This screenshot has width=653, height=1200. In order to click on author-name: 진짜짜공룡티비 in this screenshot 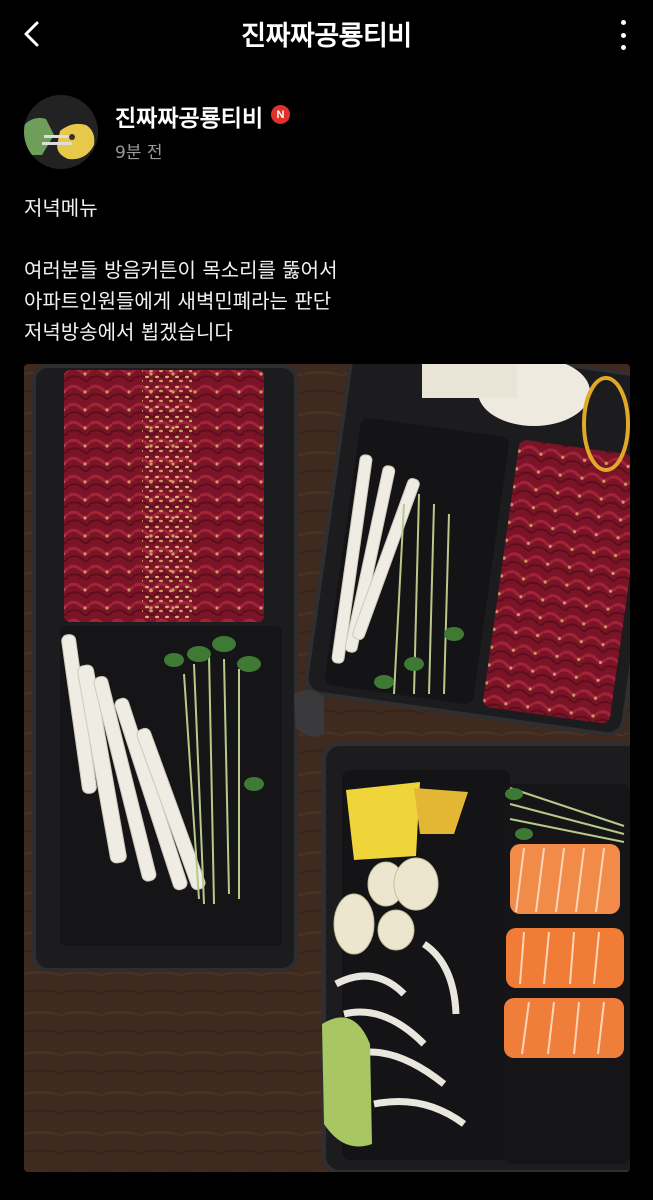, I will do `click(189, 116)`.